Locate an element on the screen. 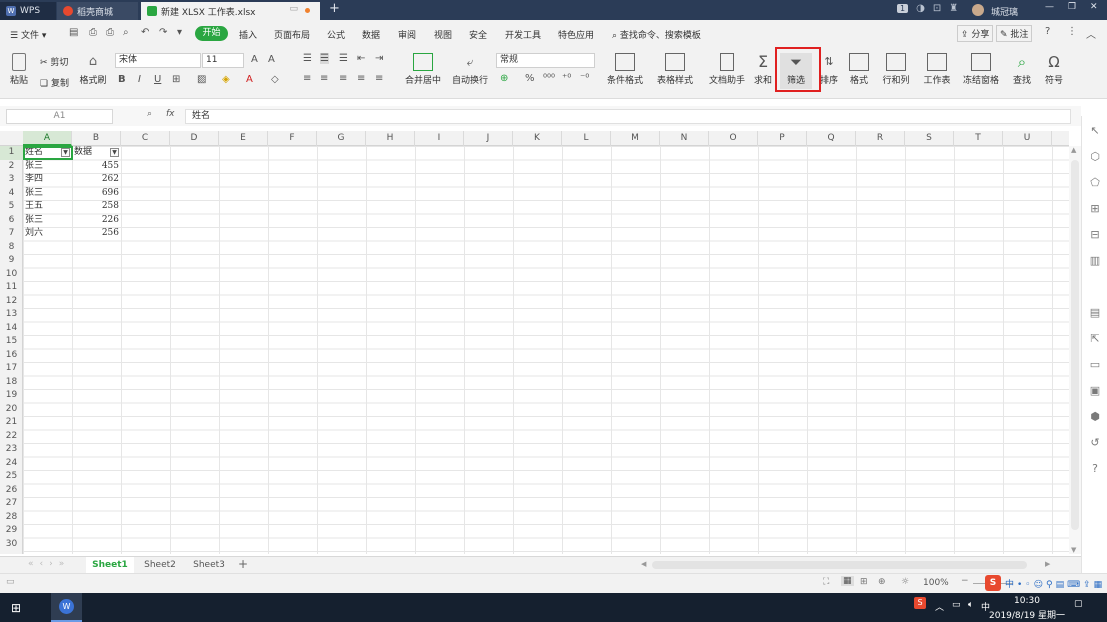 This screenshot has width=1107, height=622. ime-logo-icon: S is located at coordinates (993, 583).